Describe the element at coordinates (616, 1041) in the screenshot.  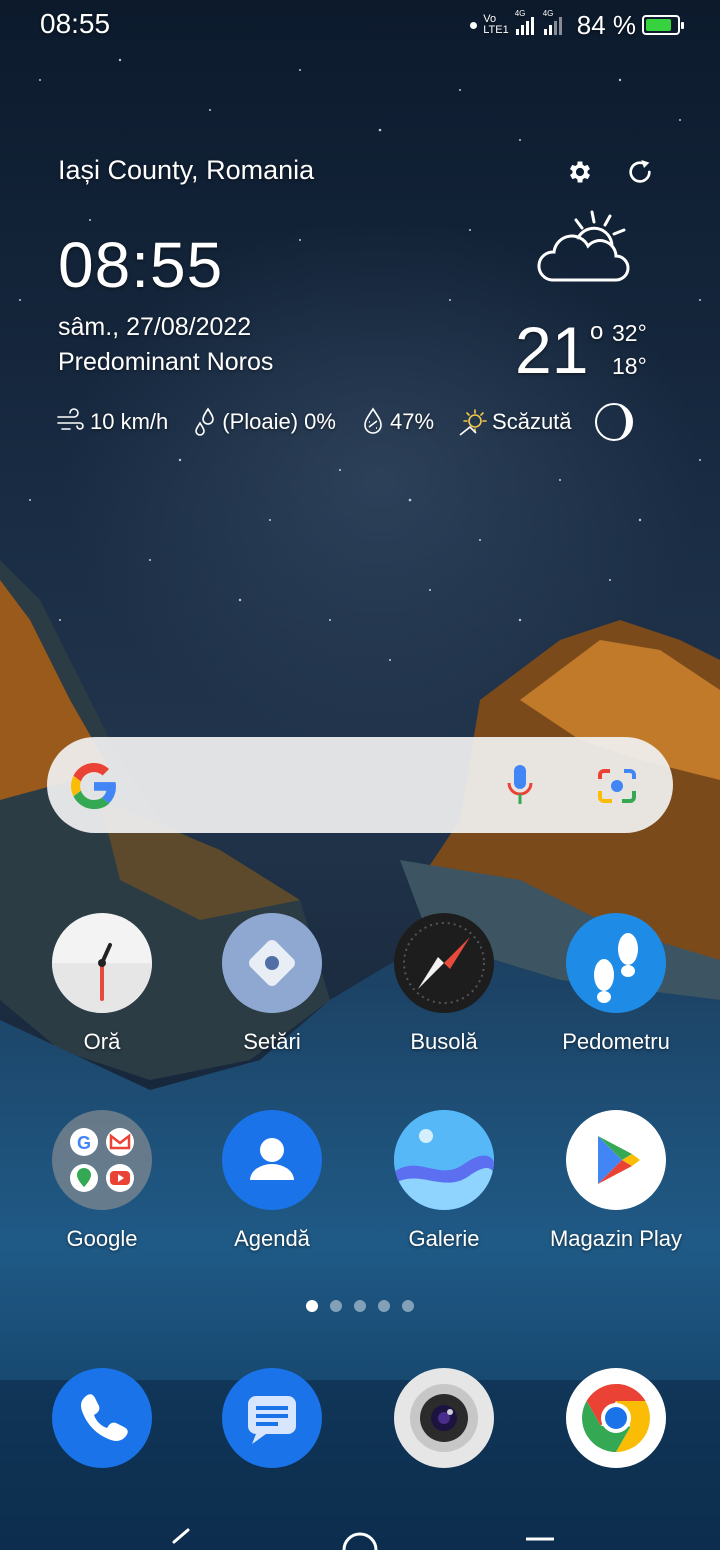
I see `app-label: Pedometru` at that location.